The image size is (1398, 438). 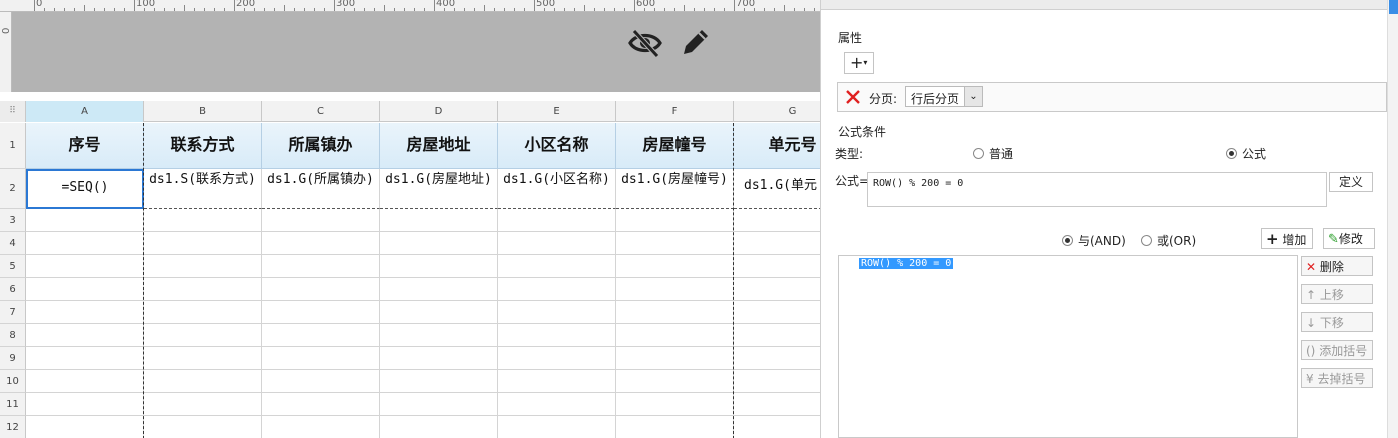 What do you see at coordinates (13, 220) in the screenshot?
I see `row-header-3: 3` at bounding box center [13, 220].